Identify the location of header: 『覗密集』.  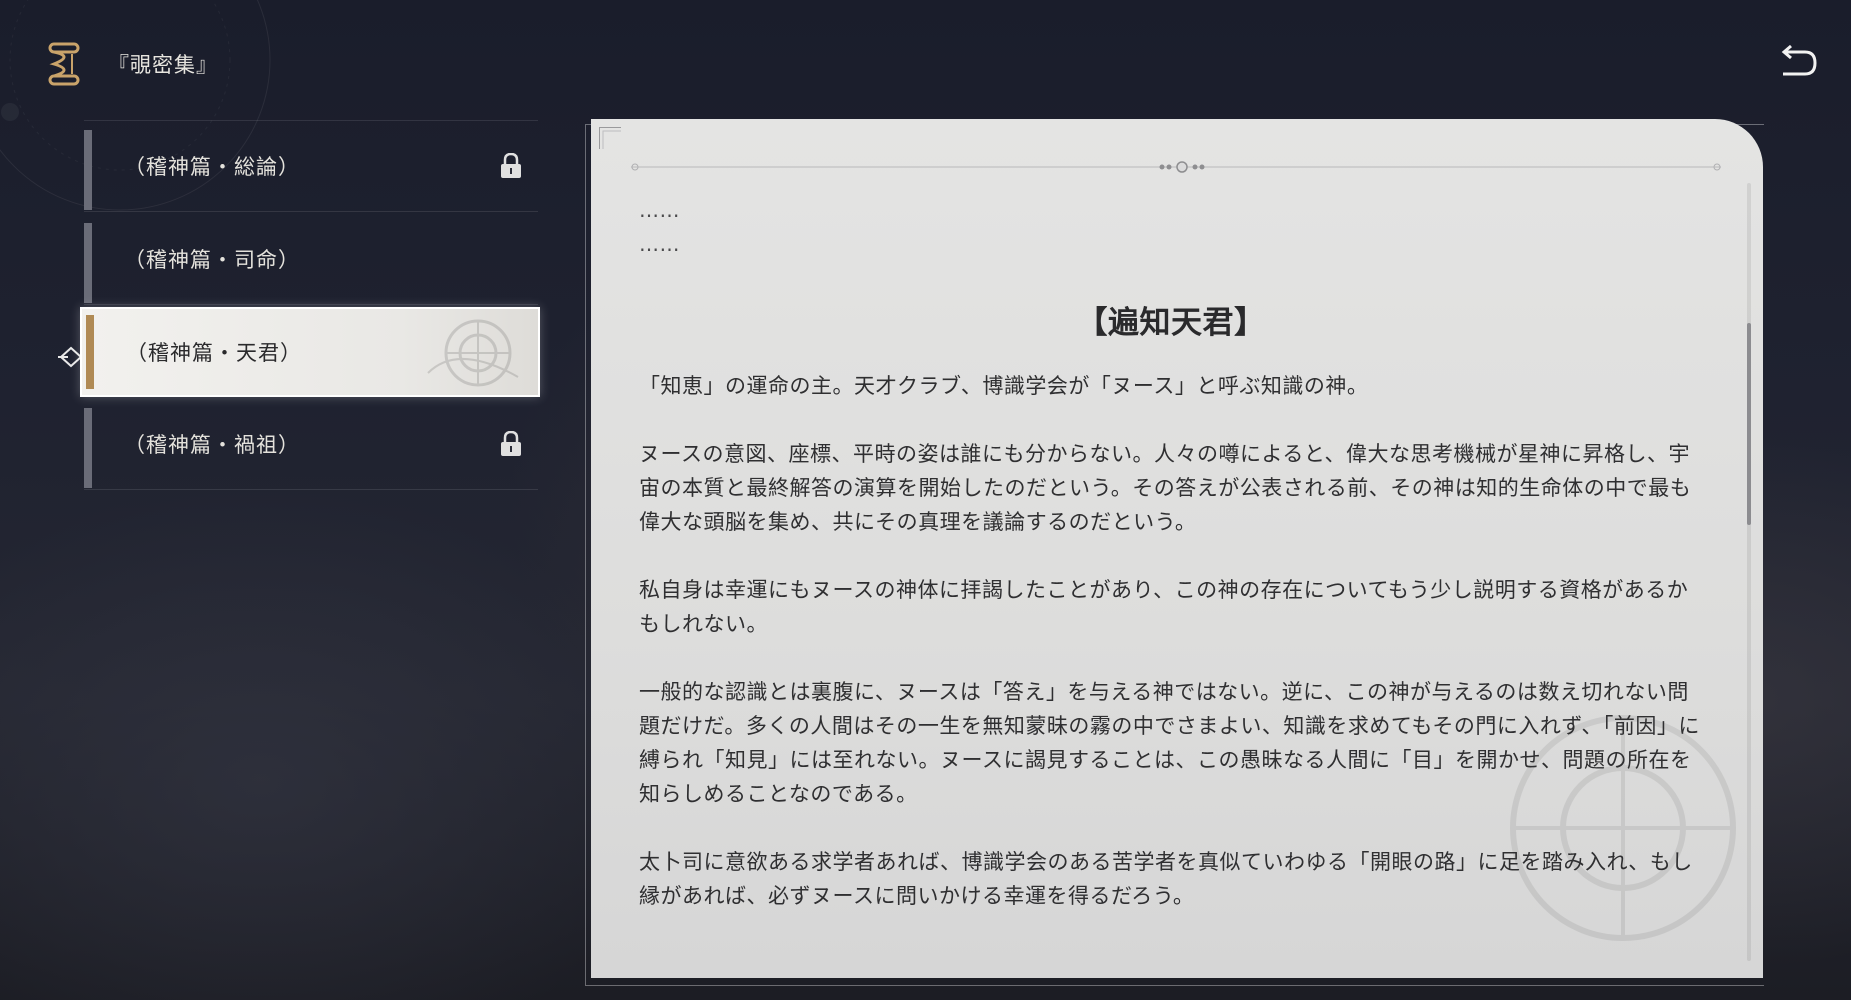
(131, 64).